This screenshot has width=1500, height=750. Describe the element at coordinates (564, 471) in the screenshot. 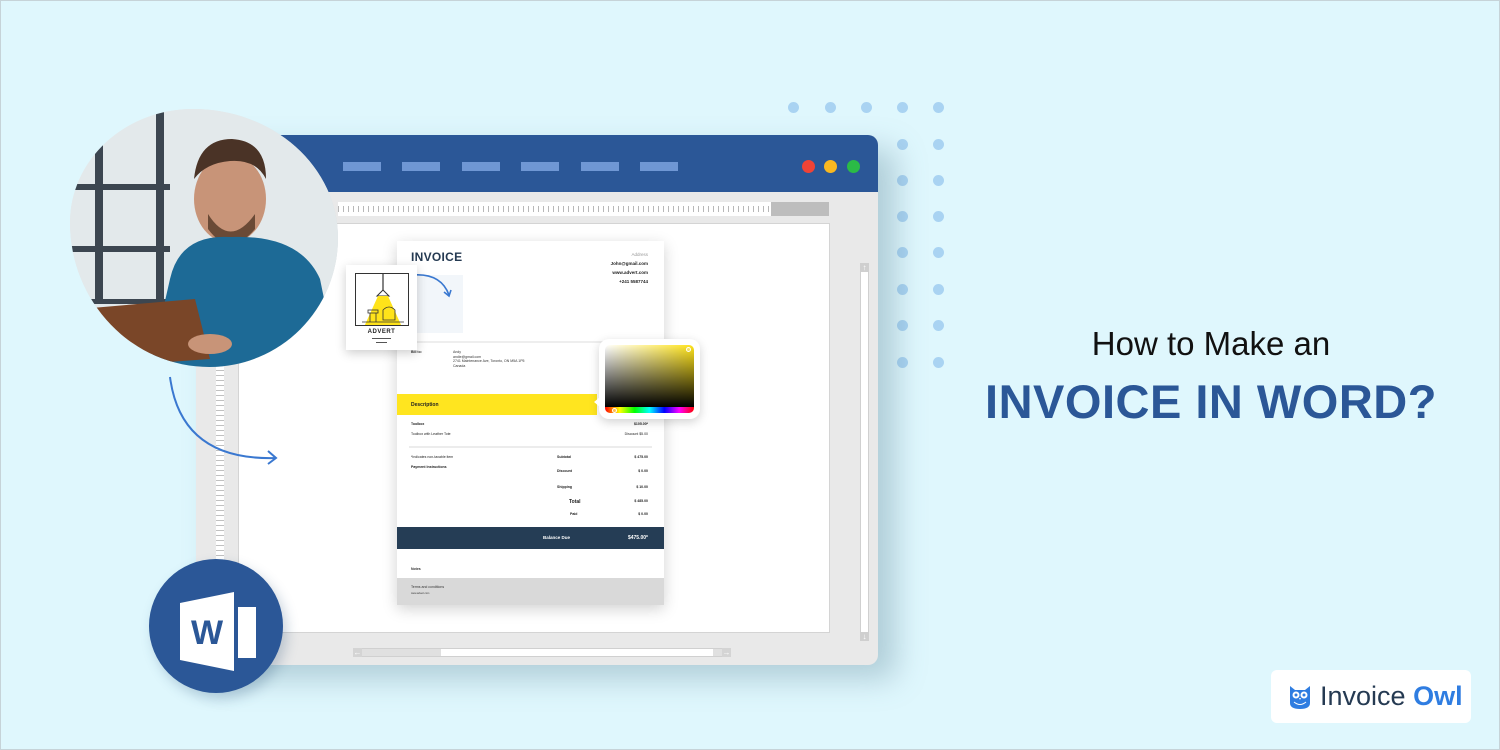

I see `summary-label: Discount` at that location.